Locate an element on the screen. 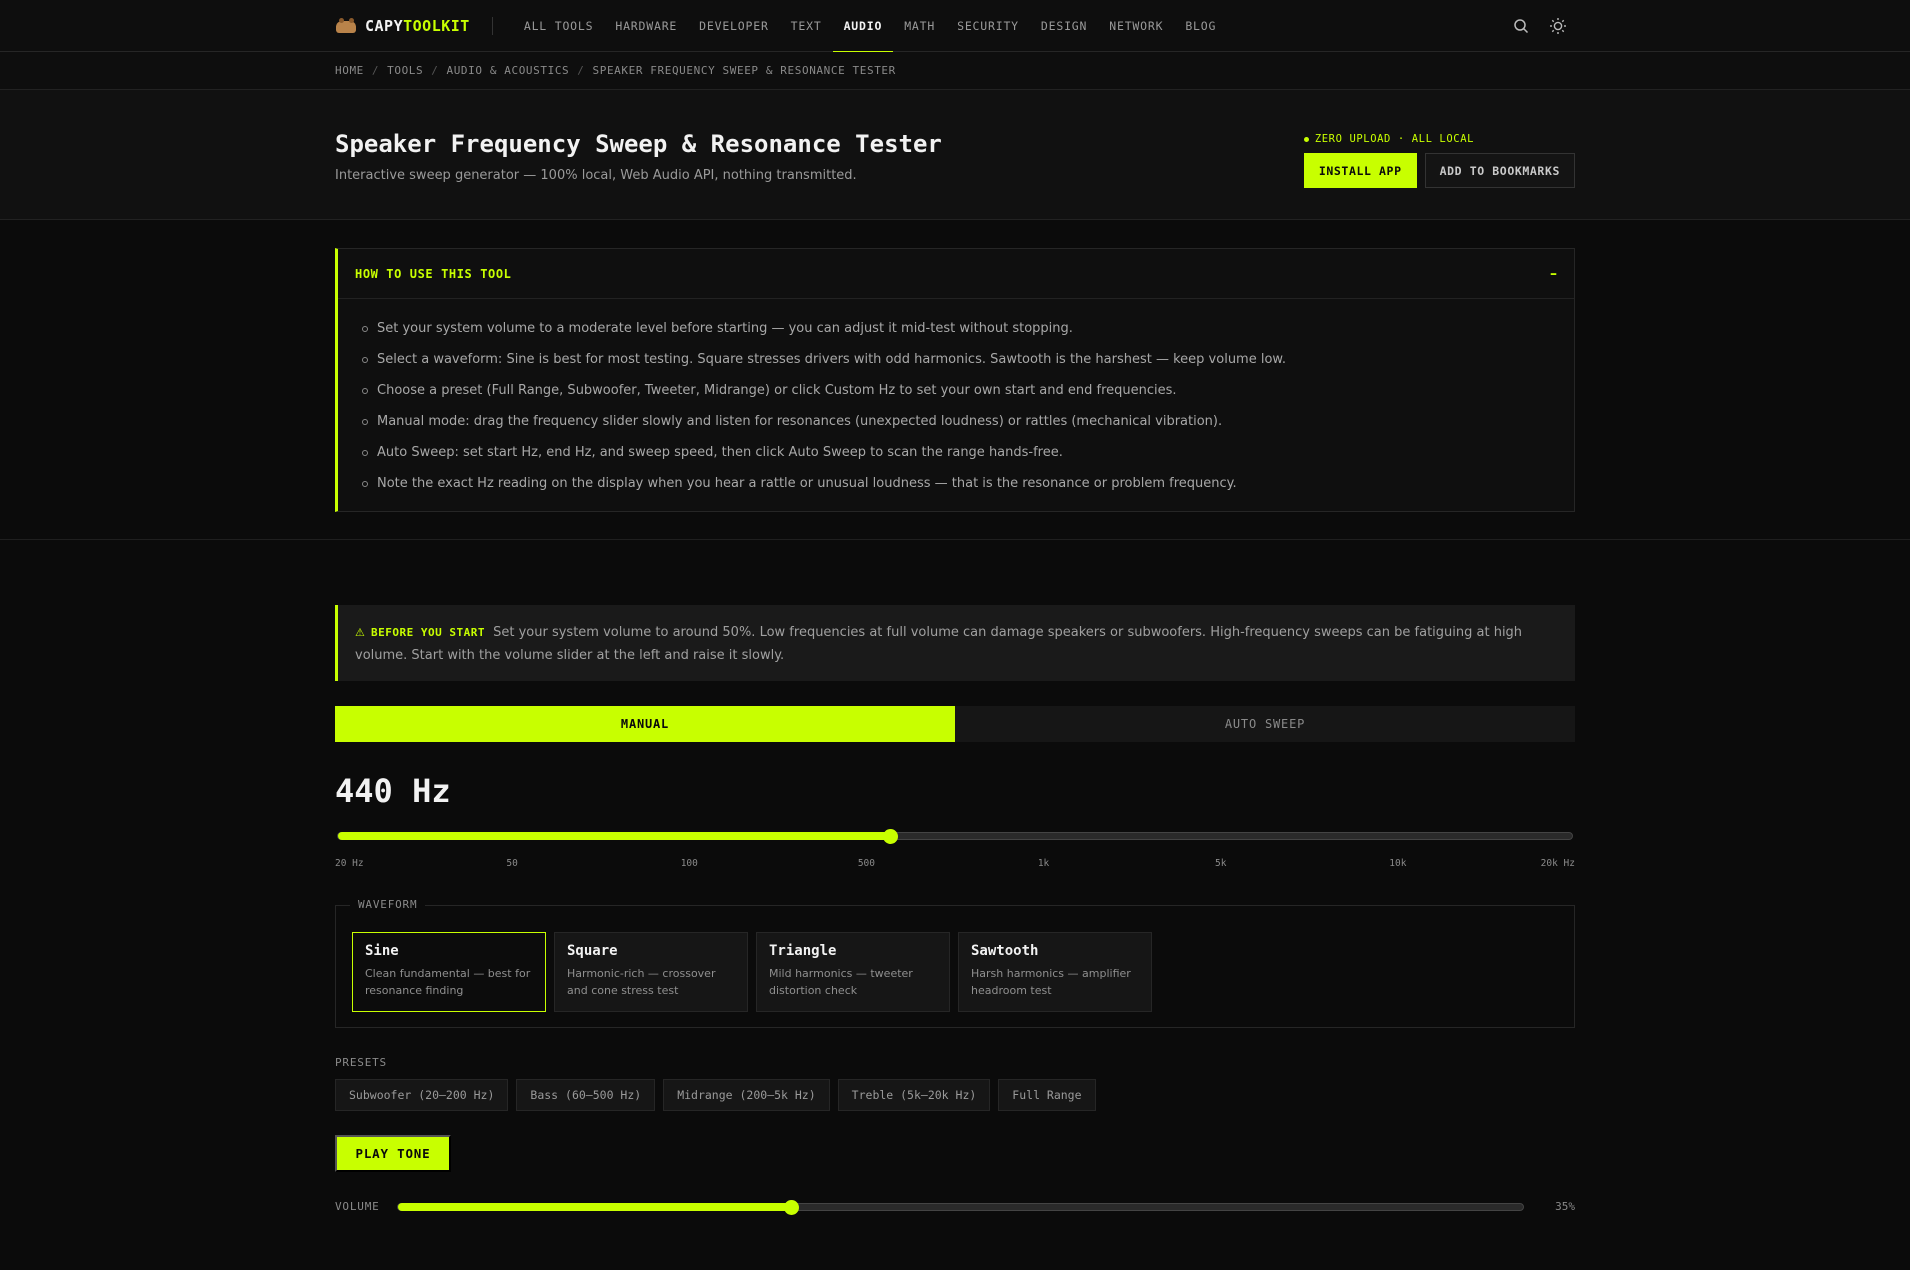 This screenshot has height=1270, width=1910. play-tone-button: PLAY TONE is located at coordinates (393, 1153).